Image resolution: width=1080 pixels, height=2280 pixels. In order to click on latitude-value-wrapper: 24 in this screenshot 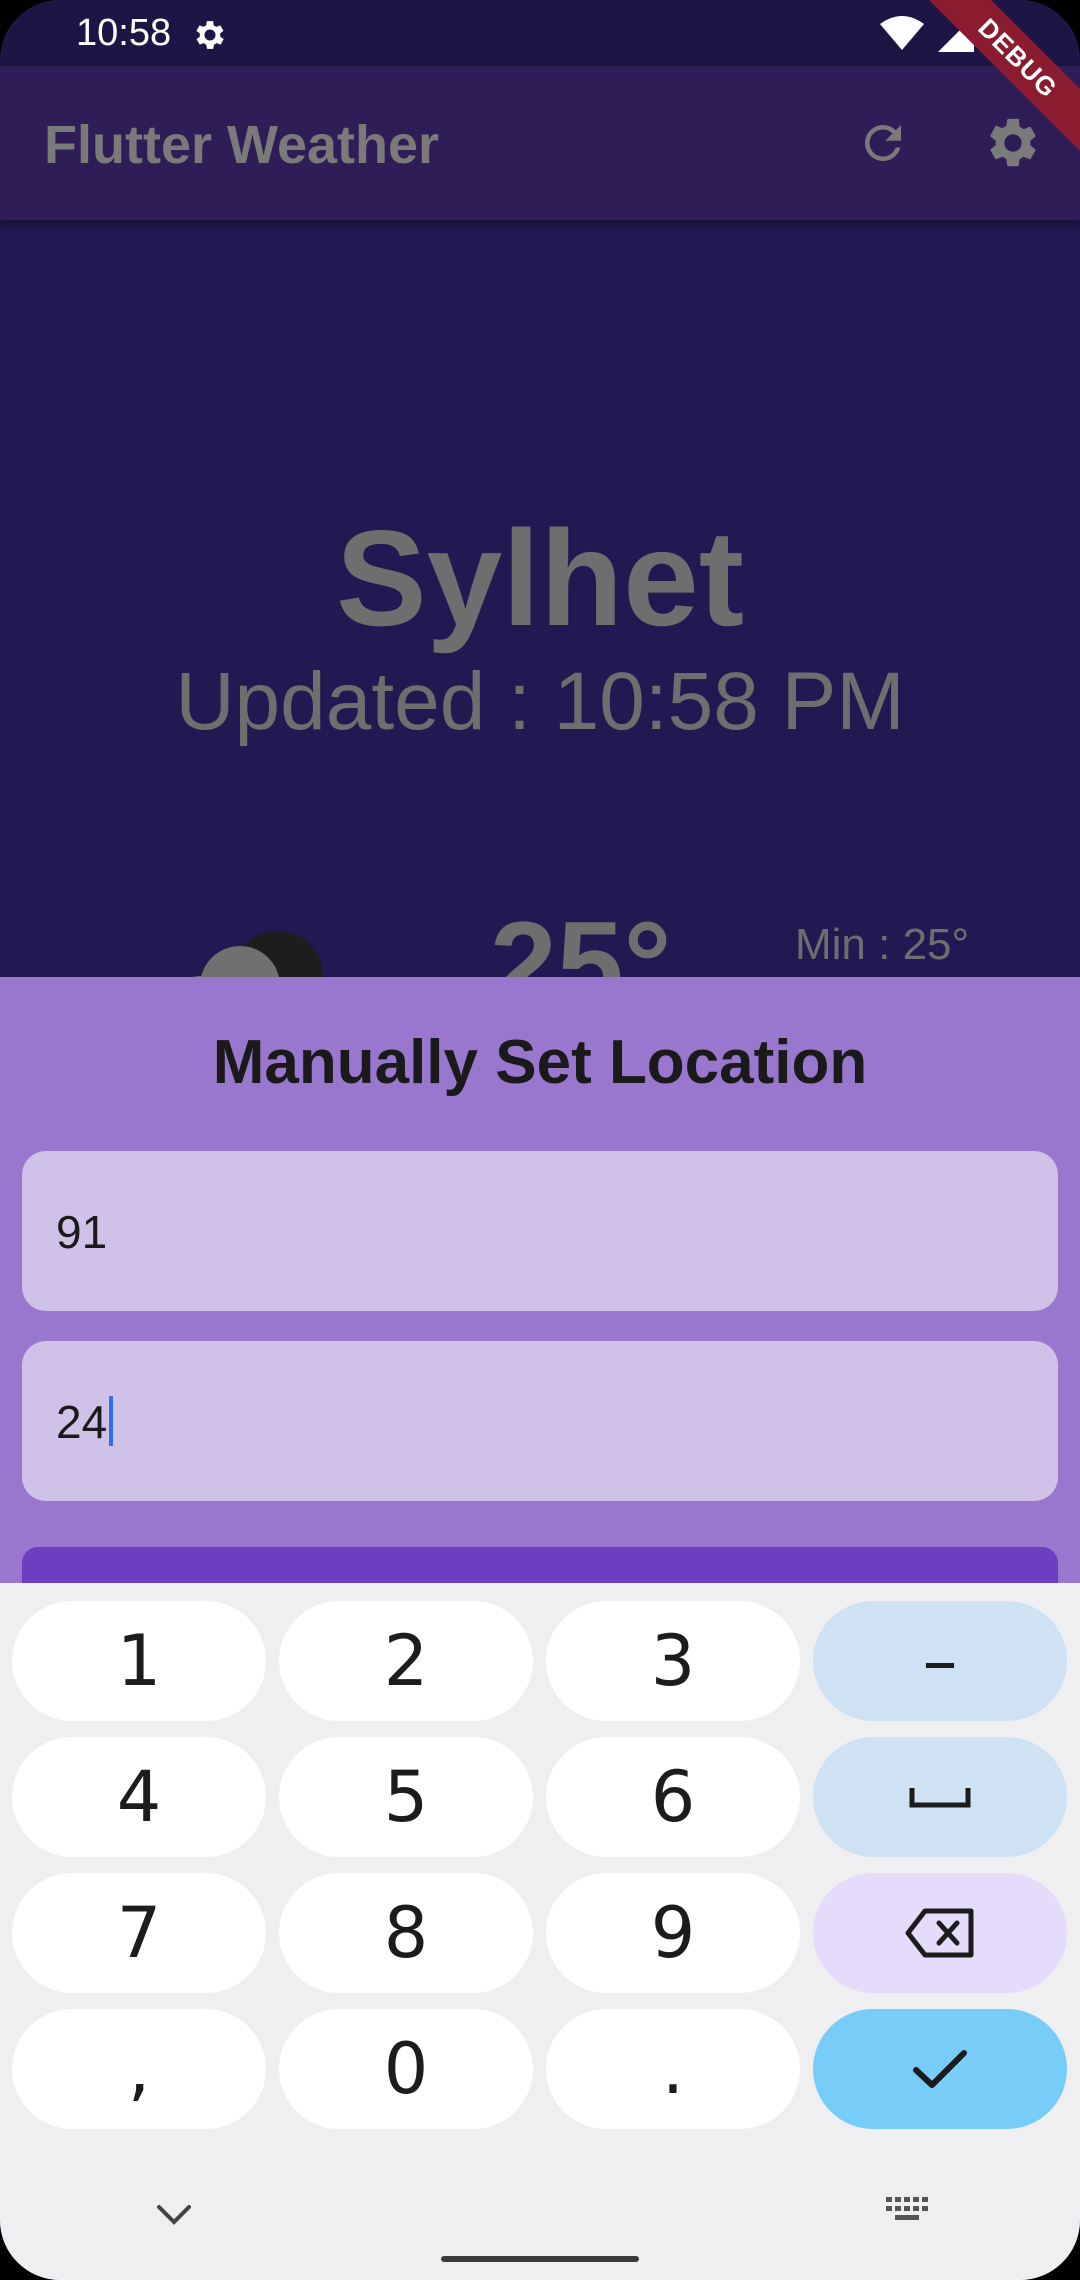, I will do `click(85, 1422)`.